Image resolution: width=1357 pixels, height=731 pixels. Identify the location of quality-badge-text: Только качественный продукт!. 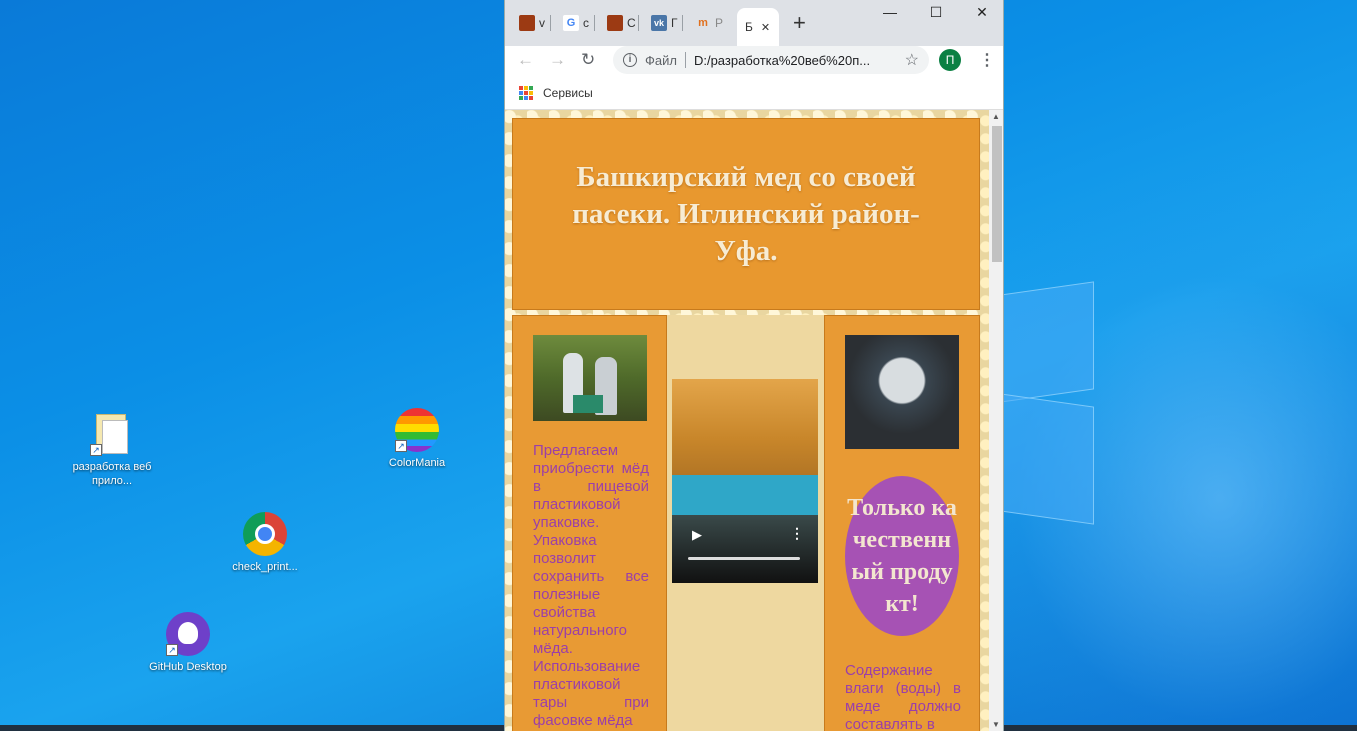
(902, 556).